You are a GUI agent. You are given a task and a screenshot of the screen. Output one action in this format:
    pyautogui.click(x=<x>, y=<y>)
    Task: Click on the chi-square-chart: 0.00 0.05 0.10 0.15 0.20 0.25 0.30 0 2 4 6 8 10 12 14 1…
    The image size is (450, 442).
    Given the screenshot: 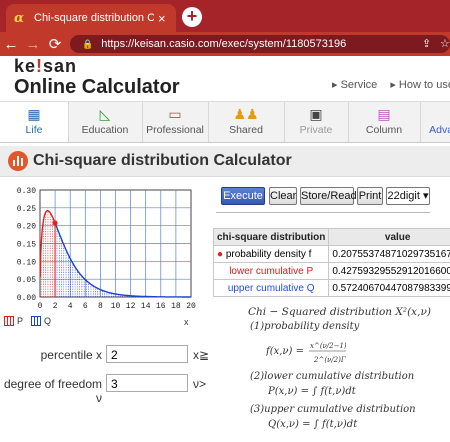 What is the action you would take?
    pyautogui.click(x=106, y=249)
    